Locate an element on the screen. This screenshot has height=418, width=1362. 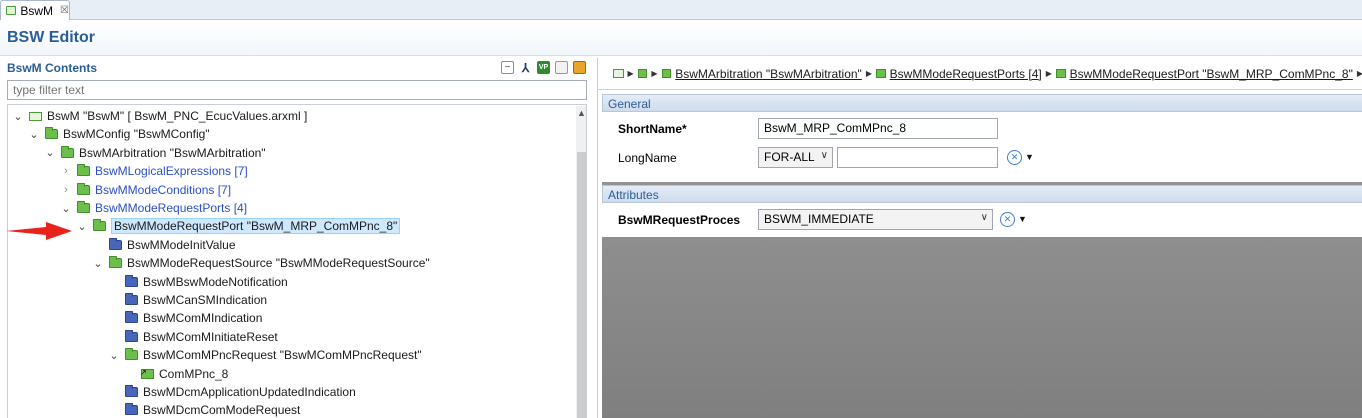
tree-node: ⌄ BswMConfig "BswMConfig" is located at coordinates (119, 134).